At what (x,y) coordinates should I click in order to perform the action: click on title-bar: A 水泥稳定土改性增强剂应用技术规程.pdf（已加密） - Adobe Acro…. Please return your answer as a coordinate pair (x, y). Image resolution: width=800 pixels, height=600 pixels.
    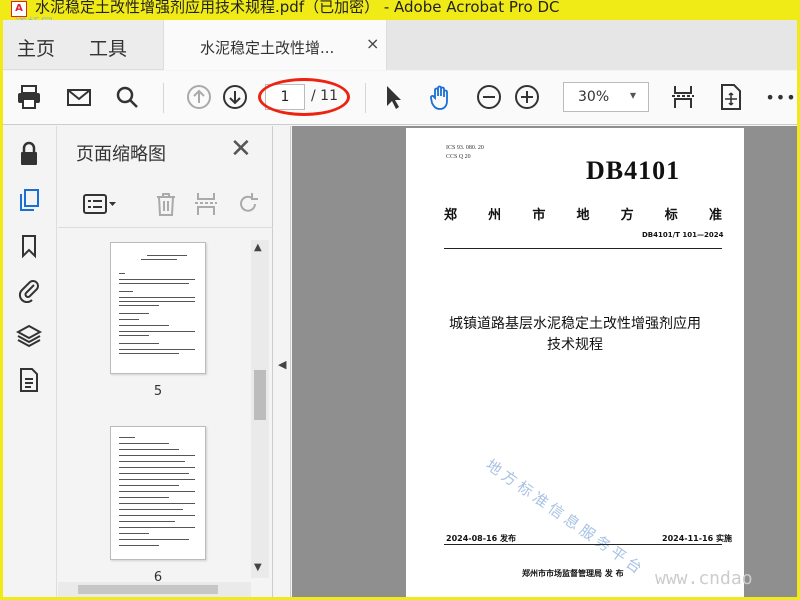
    Looking at the image, I should click on (400, 15).